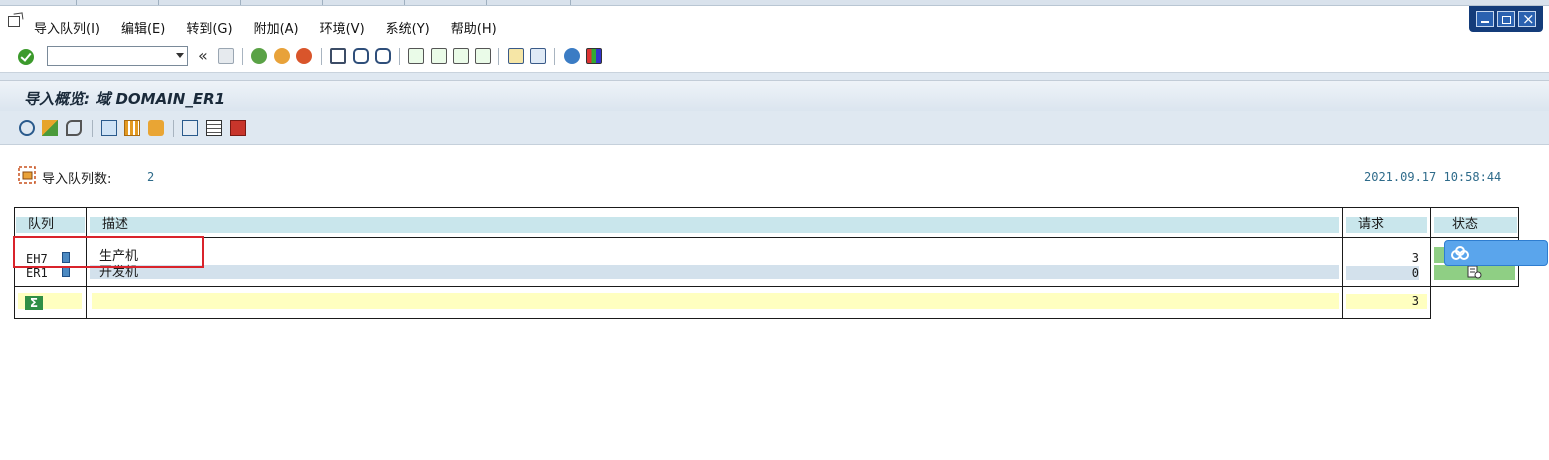  What do you see at coordinates (361, 56) in the screenshot?
I see `find-icon` at bounding box center [361, 56].